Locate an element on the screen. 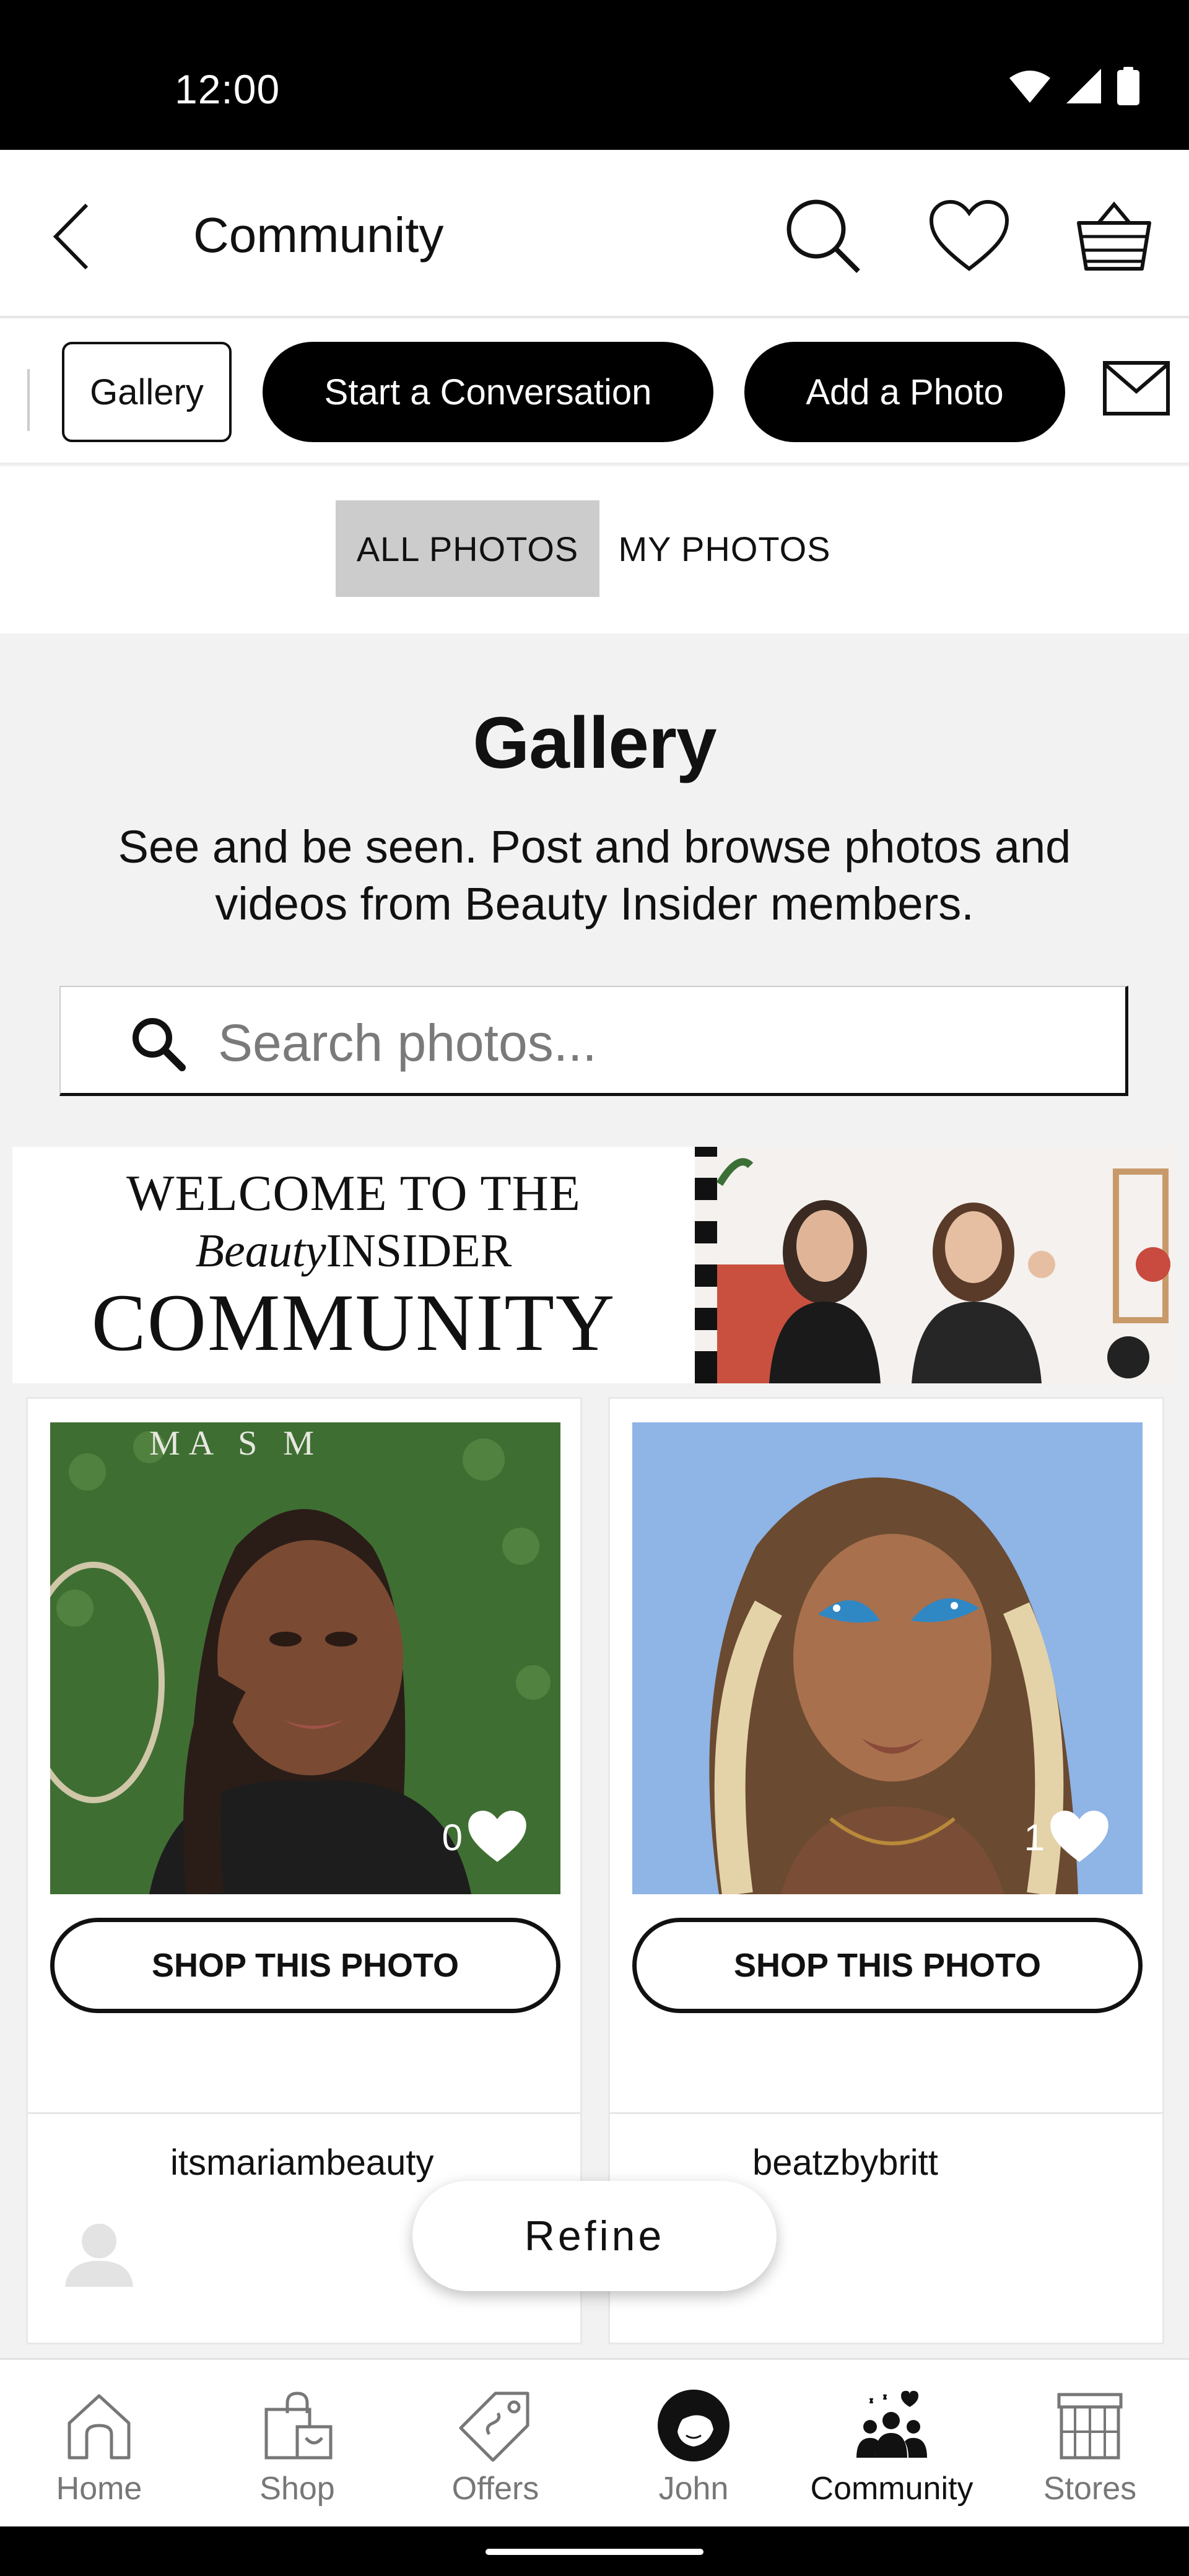 The width and height of the screenshot is (1189, 2576). start-conversation-button: Start a Conversation is located at coordinates (488, 392).